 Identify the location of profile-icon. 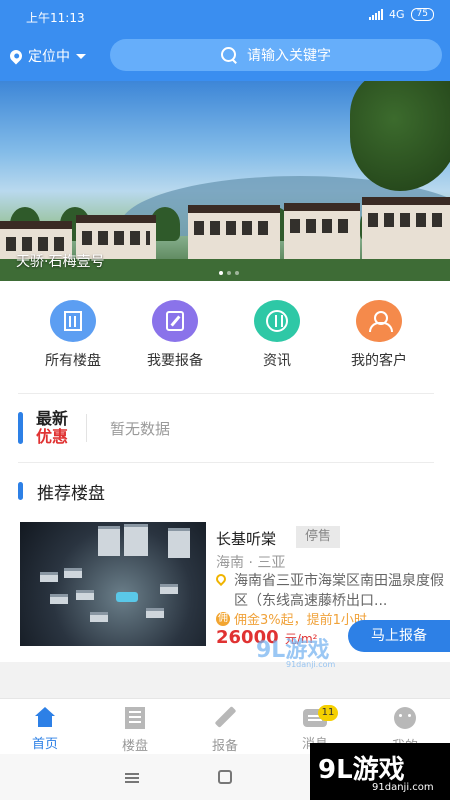
(405, 718).